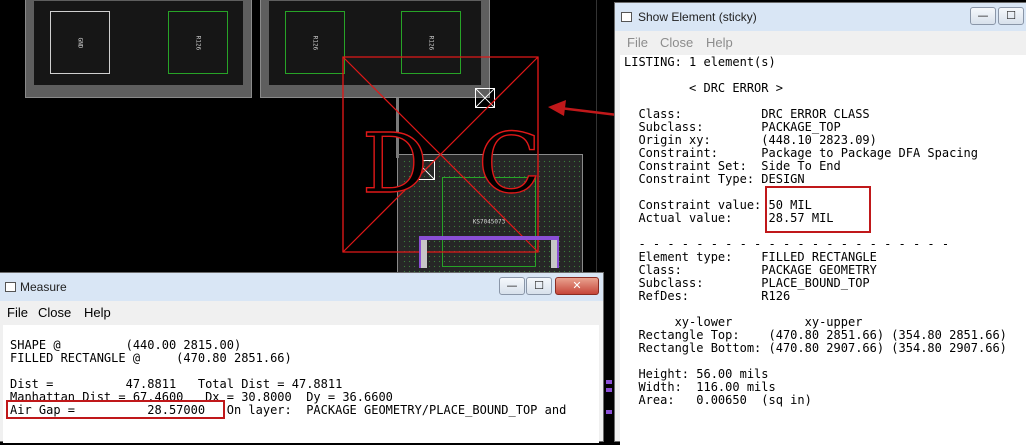  I want to click on show-element-titlebar: Show Element (sticky) — ☐, so click(820, 17).